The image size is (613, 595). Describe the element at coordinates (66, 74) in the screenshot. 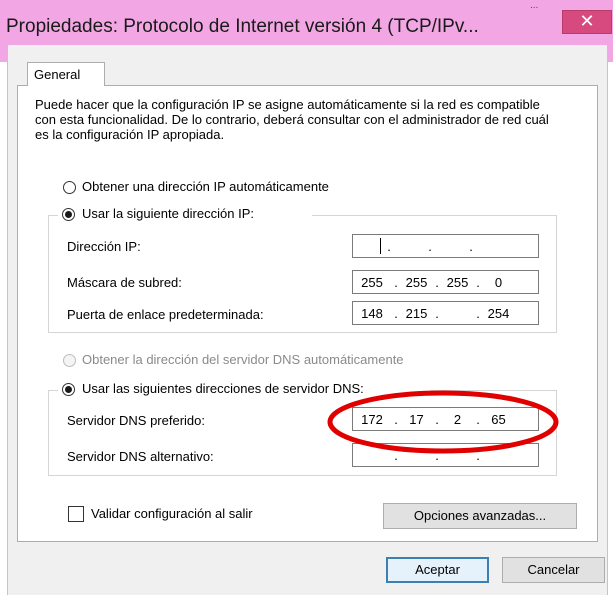

I see `tab-general: General` at that location.